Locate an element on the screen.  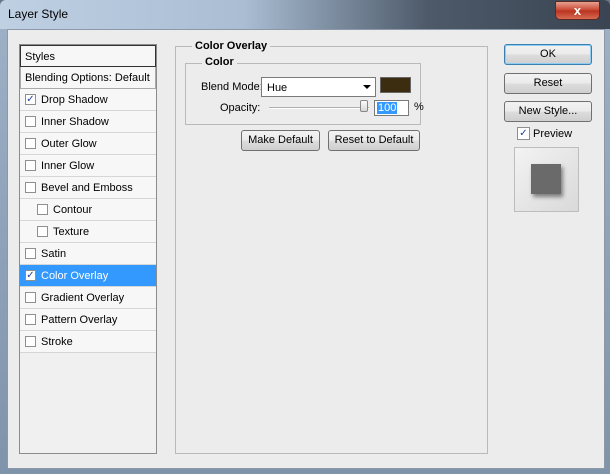
style-item-contour: Contour is located at coordinates (88, 210).